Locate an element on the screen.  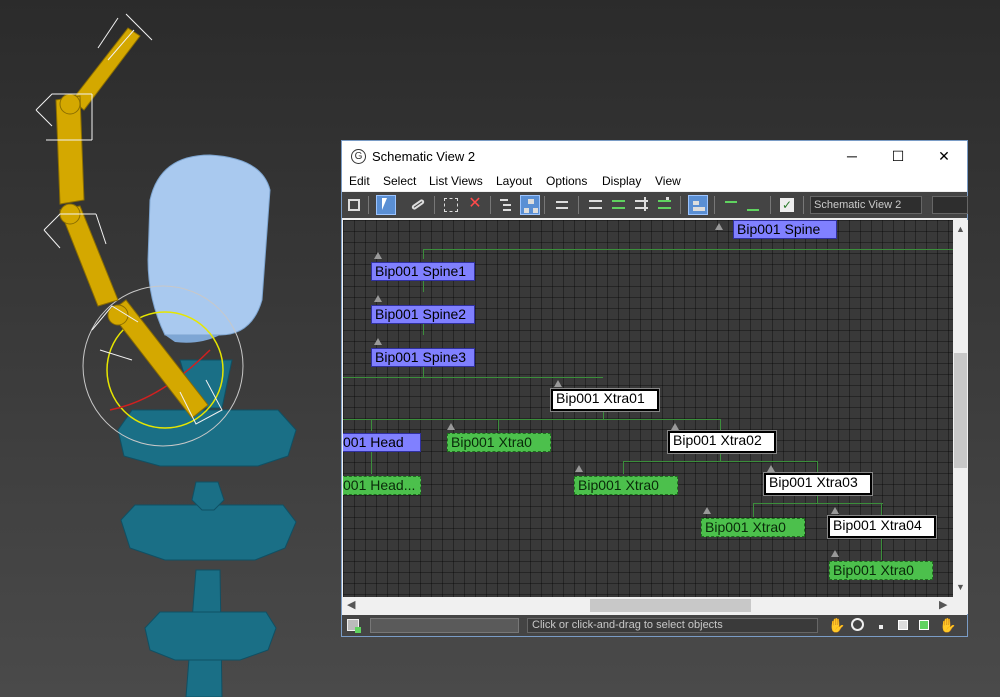
close-button: ✕ is located at coordinates (944, 156).